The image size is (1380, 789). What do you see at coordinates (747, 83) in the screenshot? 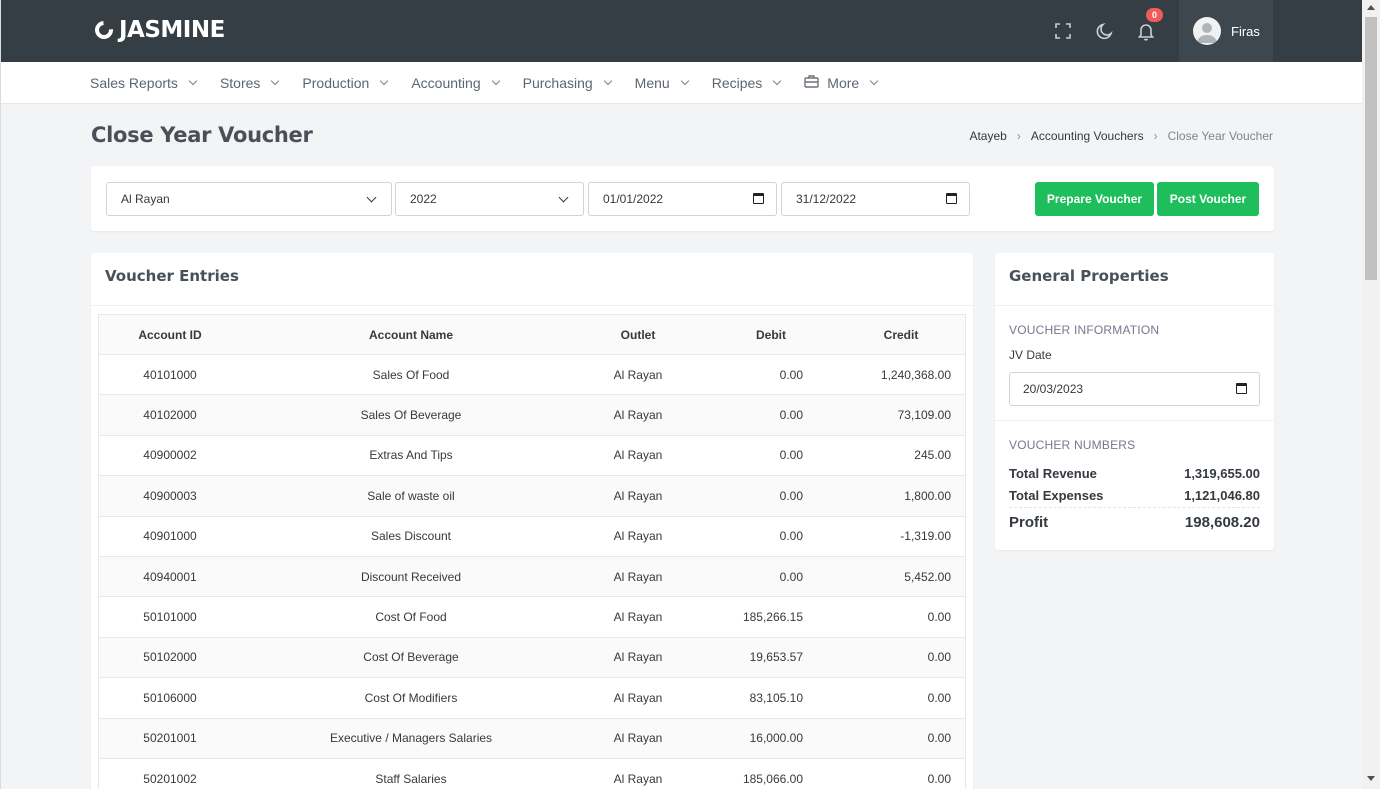
I see `menu-recipes: Recipes` at bounding box center [747, 83].